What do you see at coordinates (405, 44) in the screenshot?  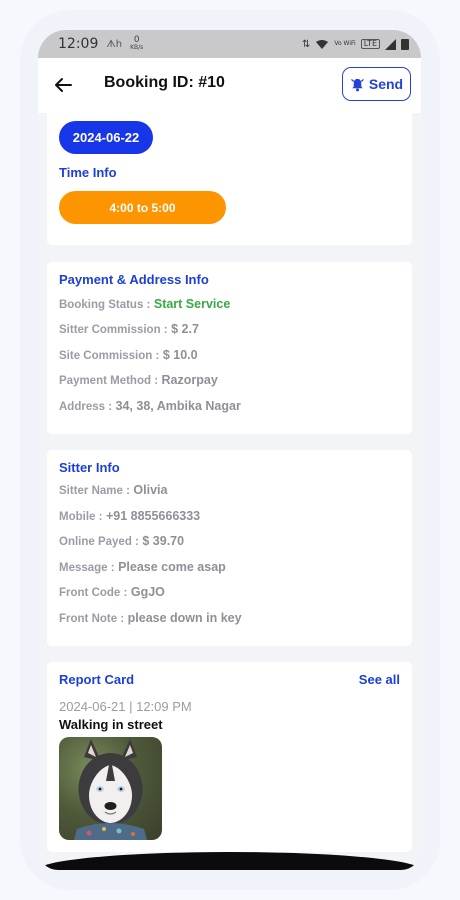 I see `battery-icon` at bounding box center [405, 44].